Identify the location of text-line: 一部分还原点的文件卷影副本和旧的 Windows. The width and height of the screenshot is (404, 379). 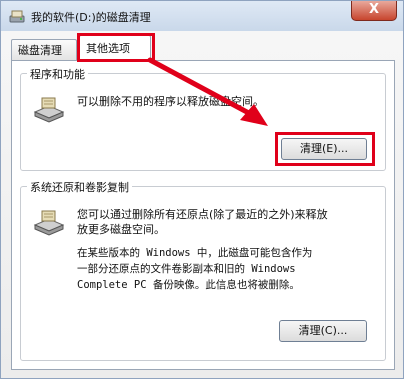
(186, 269).